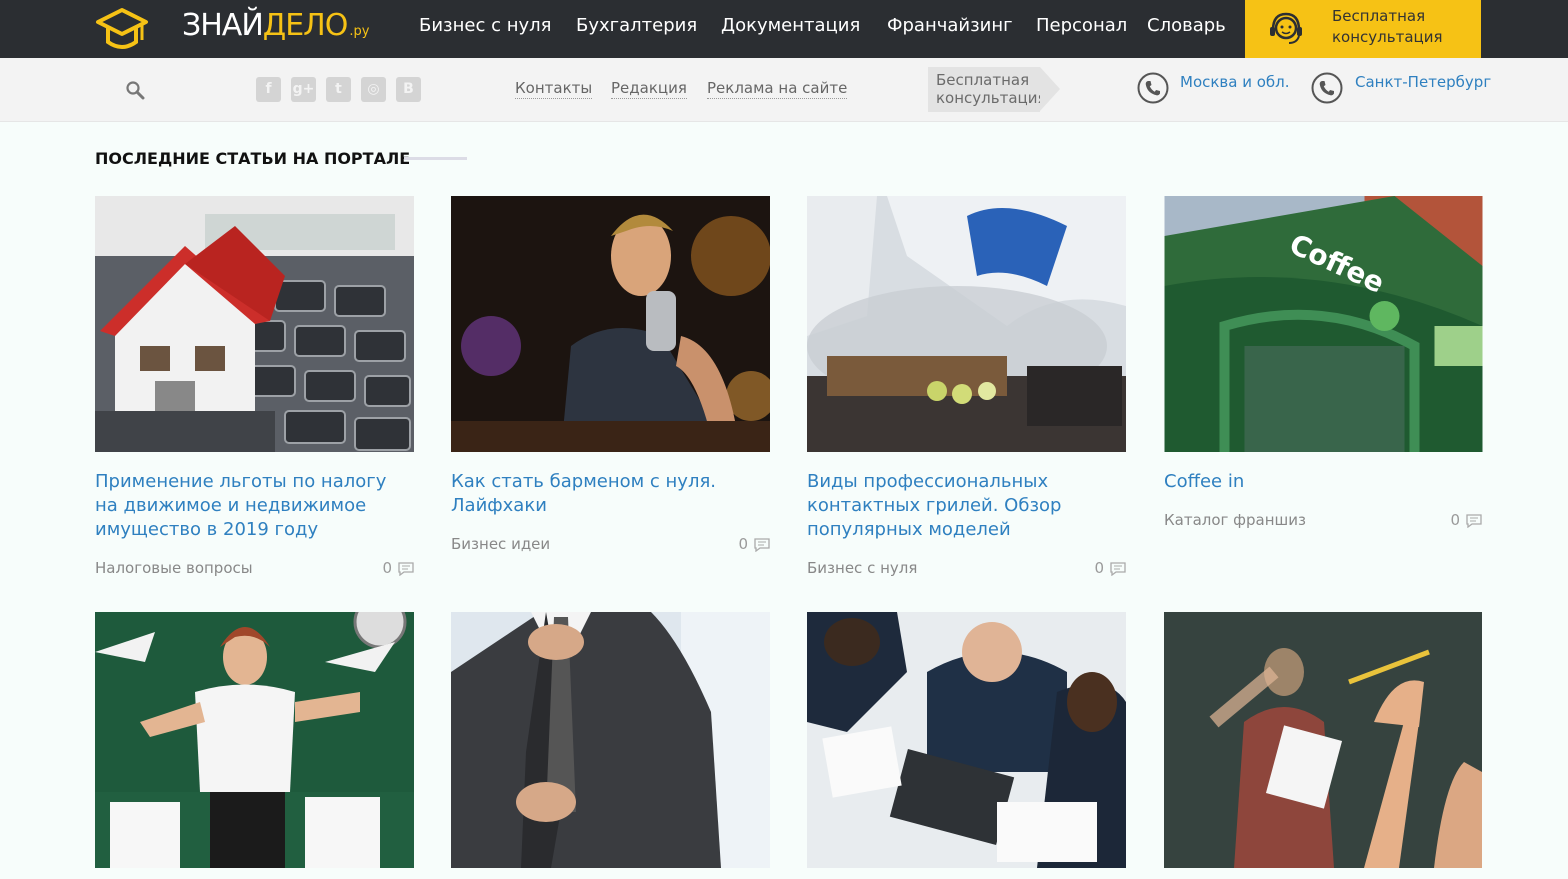 The width and height of the screenshot is (1568, 879). I want to click on city-saint-petersburg: Санкт-Петербург, so click(1423, 82).